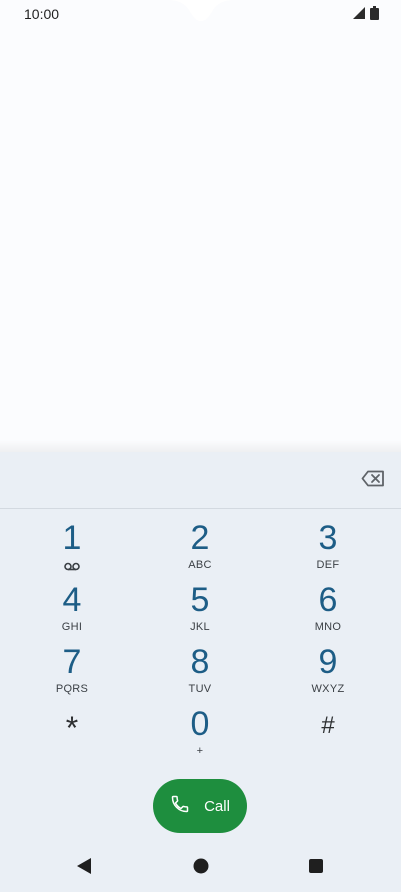  I want to click on key-letters: PQRS, so click(72, 689).